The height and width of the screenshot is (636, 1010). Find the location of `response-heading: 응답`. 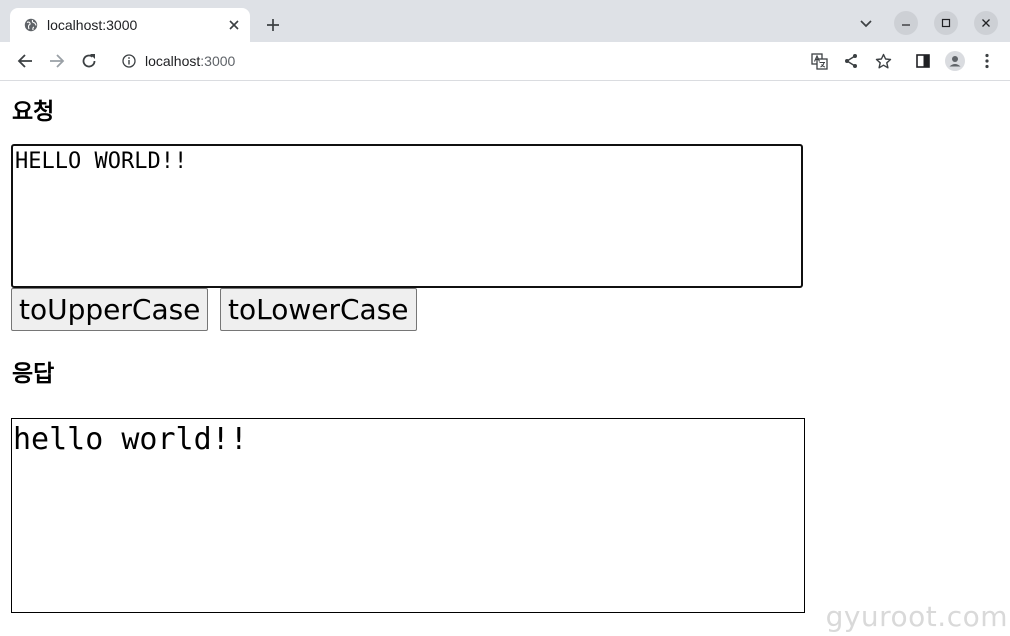

response-heading: 응답 is located at coordinates (33, 374).